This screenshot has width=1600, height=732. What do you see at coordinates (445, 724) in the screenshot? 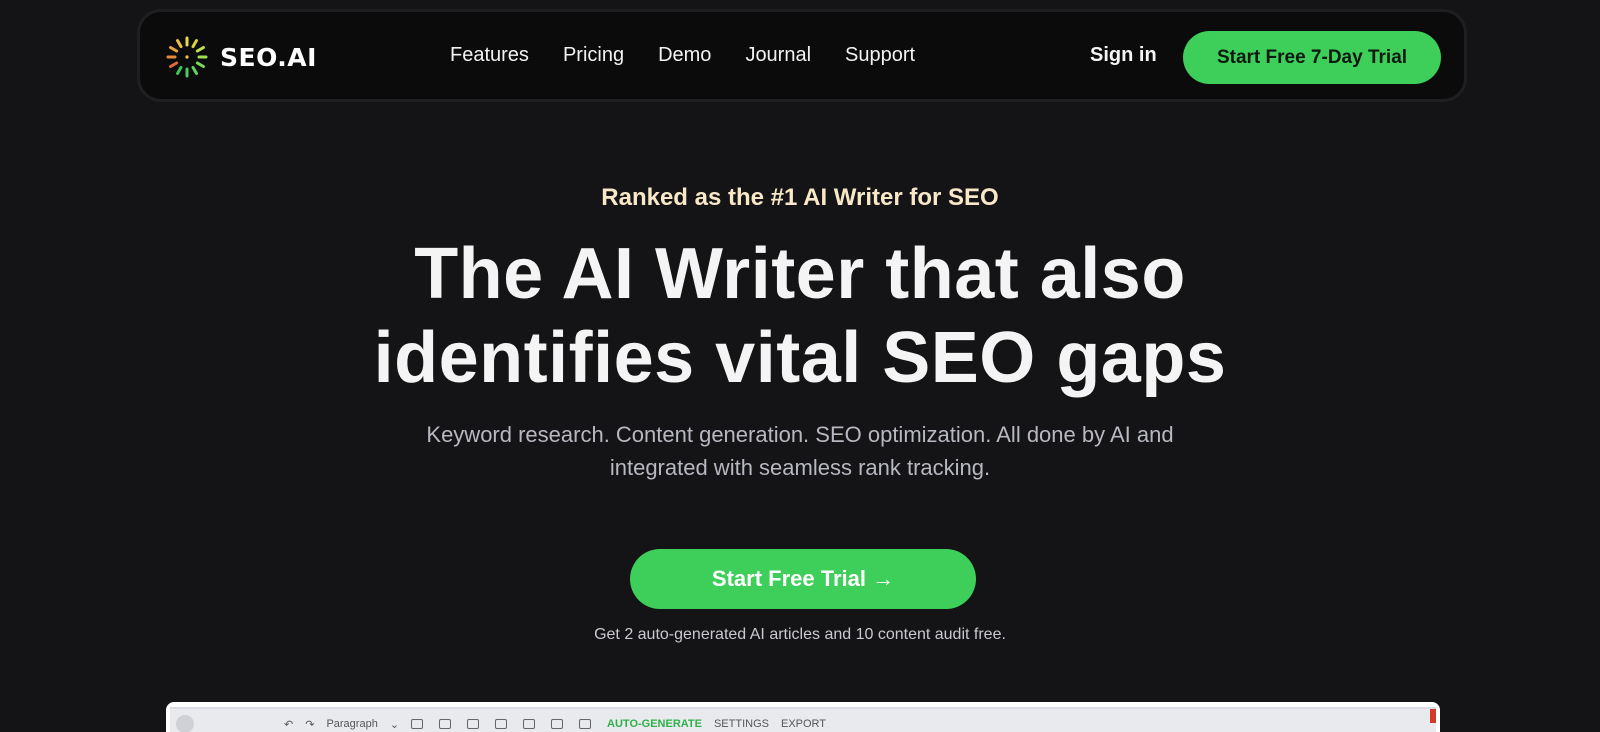
I see `italic-icon` at bounding box center [445, 724].